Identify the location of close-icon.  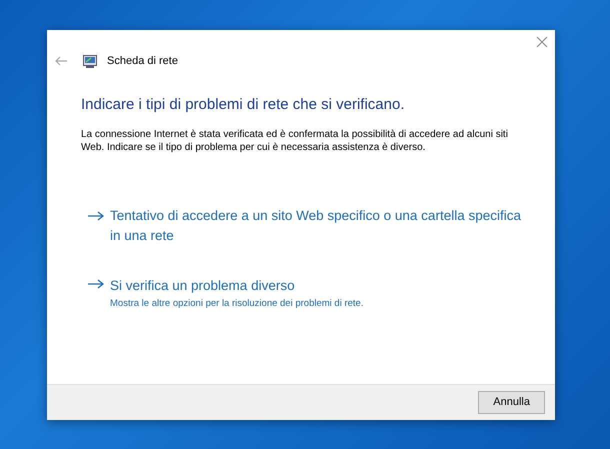
(542, 42).